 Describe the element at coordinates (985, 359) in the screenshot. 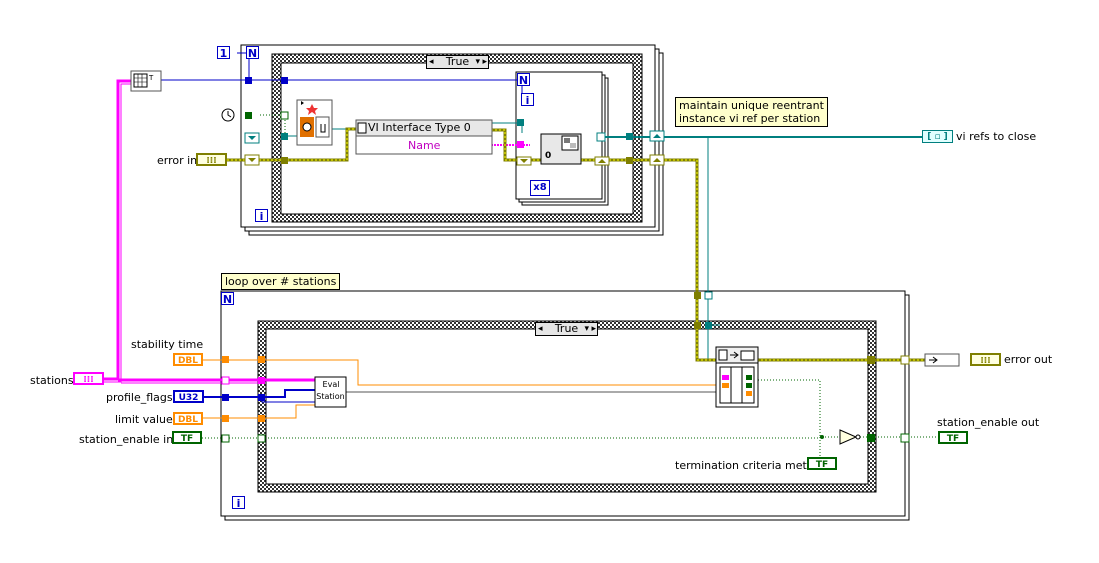

I see `error-out-terminal: ⁞⁞⁞` at that location.